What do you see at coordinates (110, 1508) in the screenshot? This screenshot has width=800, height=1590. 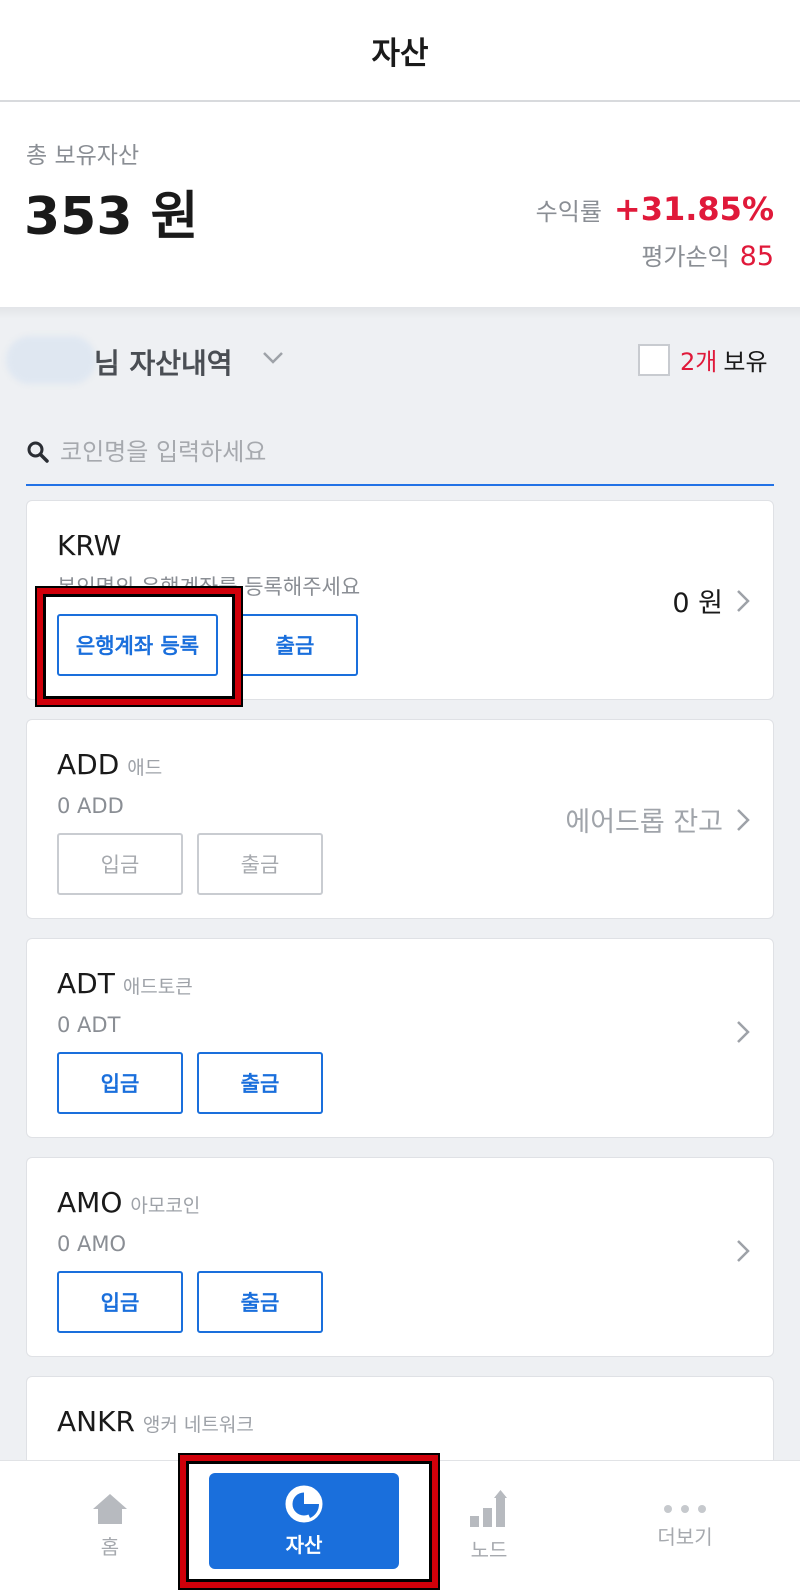 I see `home-icon` at bounding box center [110, 1508].